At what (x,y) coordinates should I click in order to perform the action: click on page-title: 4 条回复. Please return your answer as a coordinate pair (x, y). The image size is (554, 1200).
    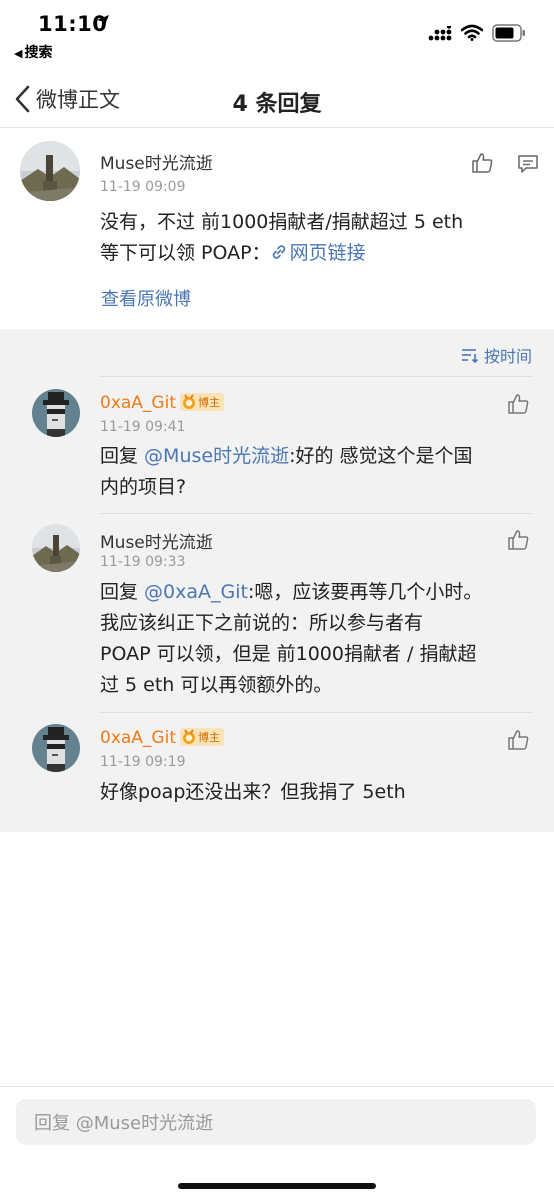
    Looking at the image, I should click on (277, 104).